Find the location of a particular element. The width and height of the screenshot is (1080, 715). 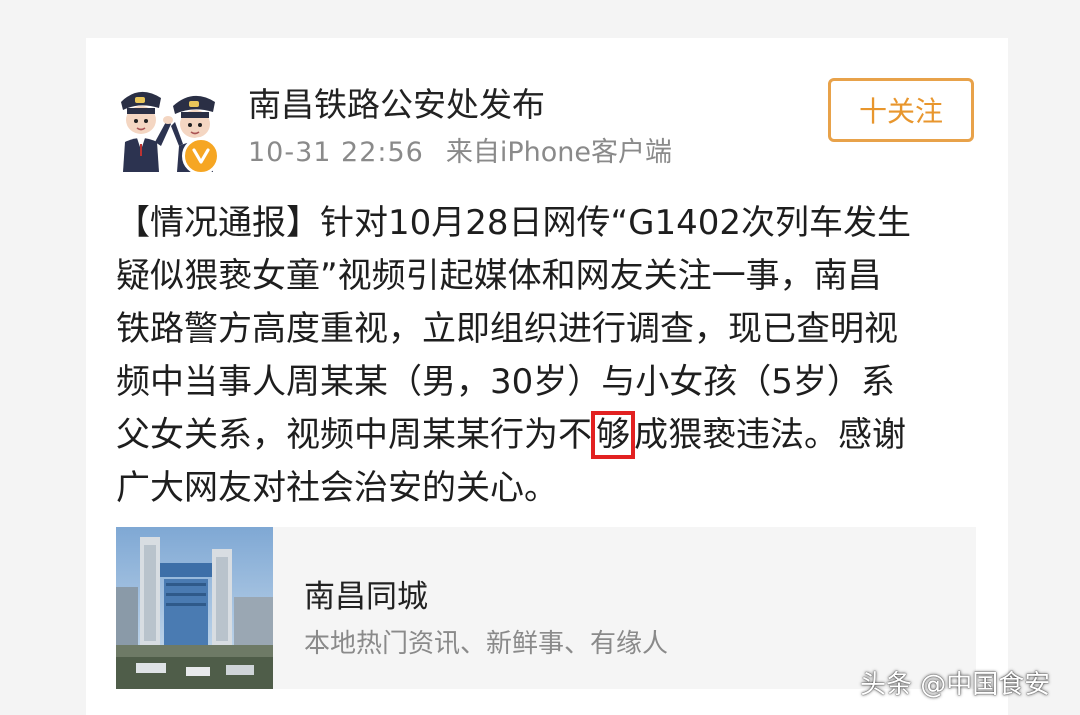

post-line-3: 铁路警方高度重视，立即组织进行调查，现已查明视 is located at coordinates (507, 329).